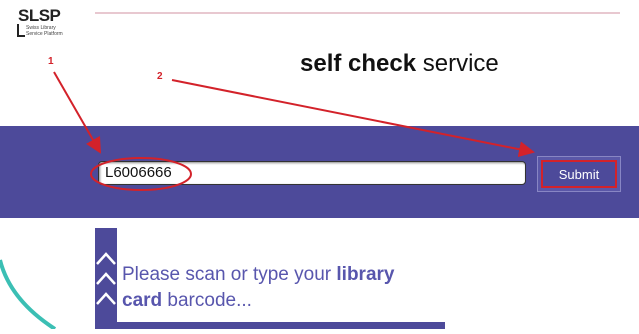 This screenshot has width=639, height=334. What do you see at coordinates (141, 174) in the screenshot?
I see `annotation-ellipse` at bounding box center [141, 174].